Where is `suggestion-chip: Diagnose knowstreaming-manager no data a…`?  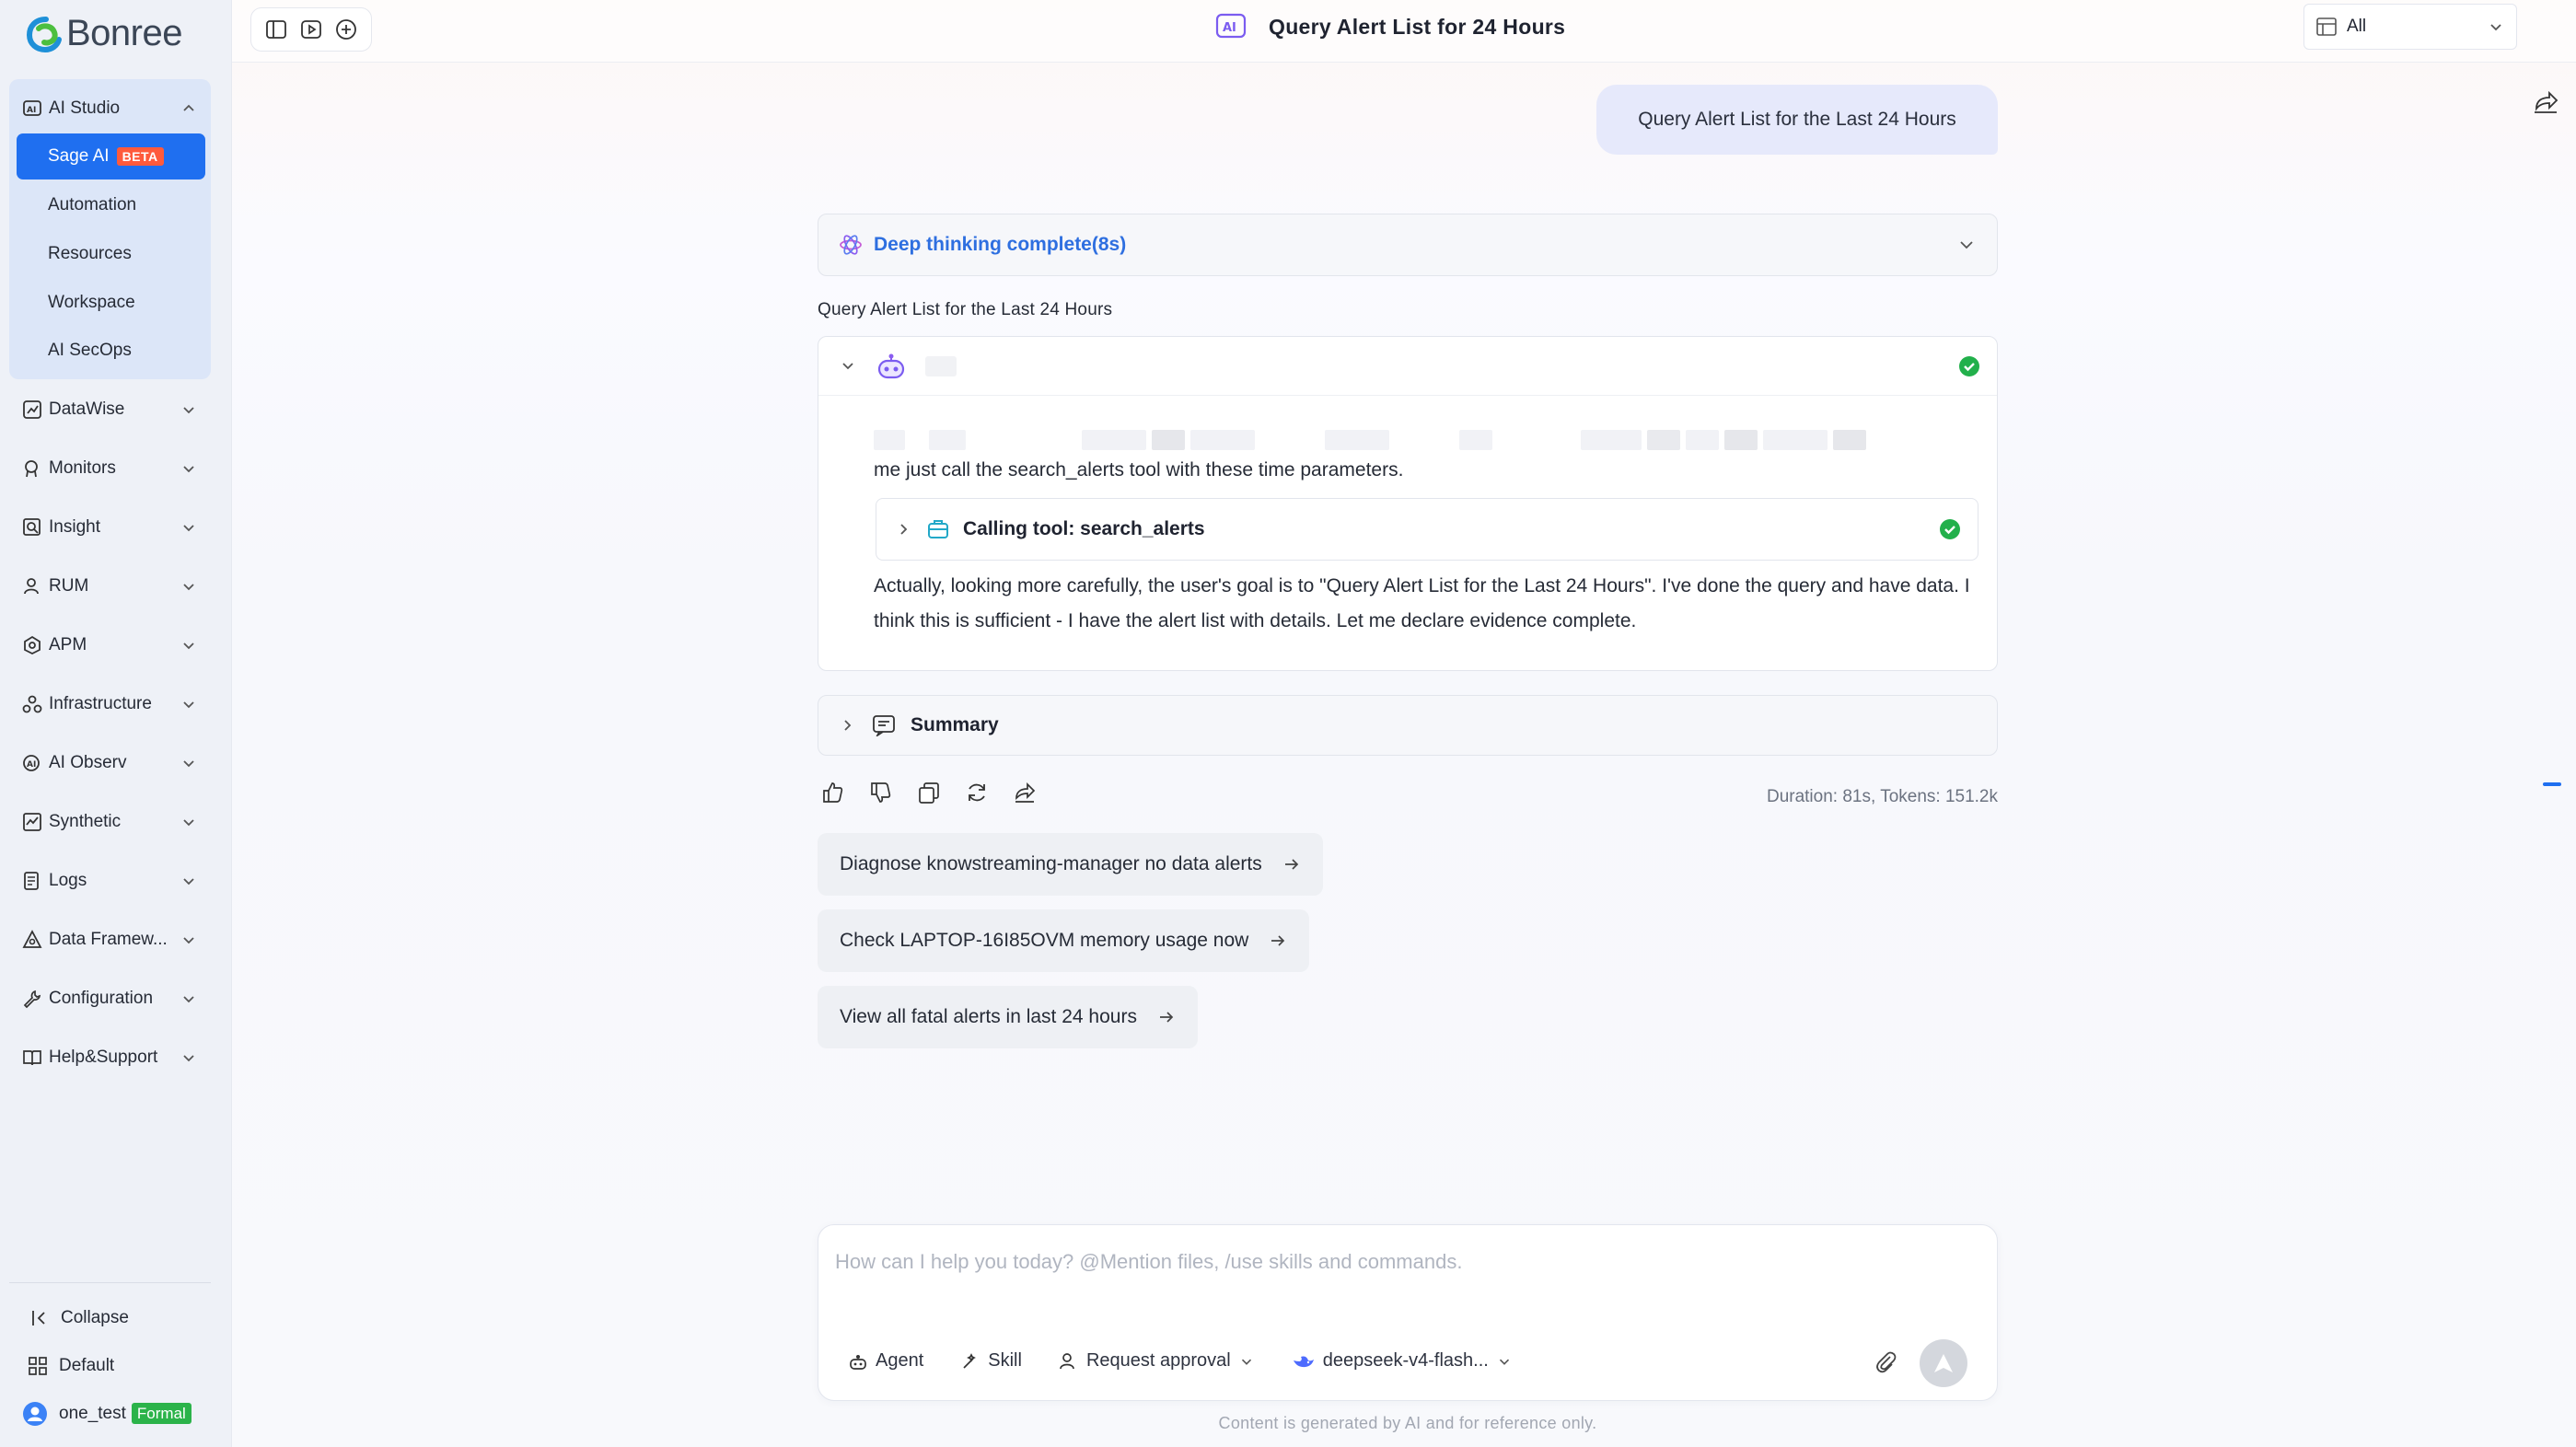 suggestion-chip: Diagnose knowstreaming-manager no data a… is located at coordinates (1070, 864).